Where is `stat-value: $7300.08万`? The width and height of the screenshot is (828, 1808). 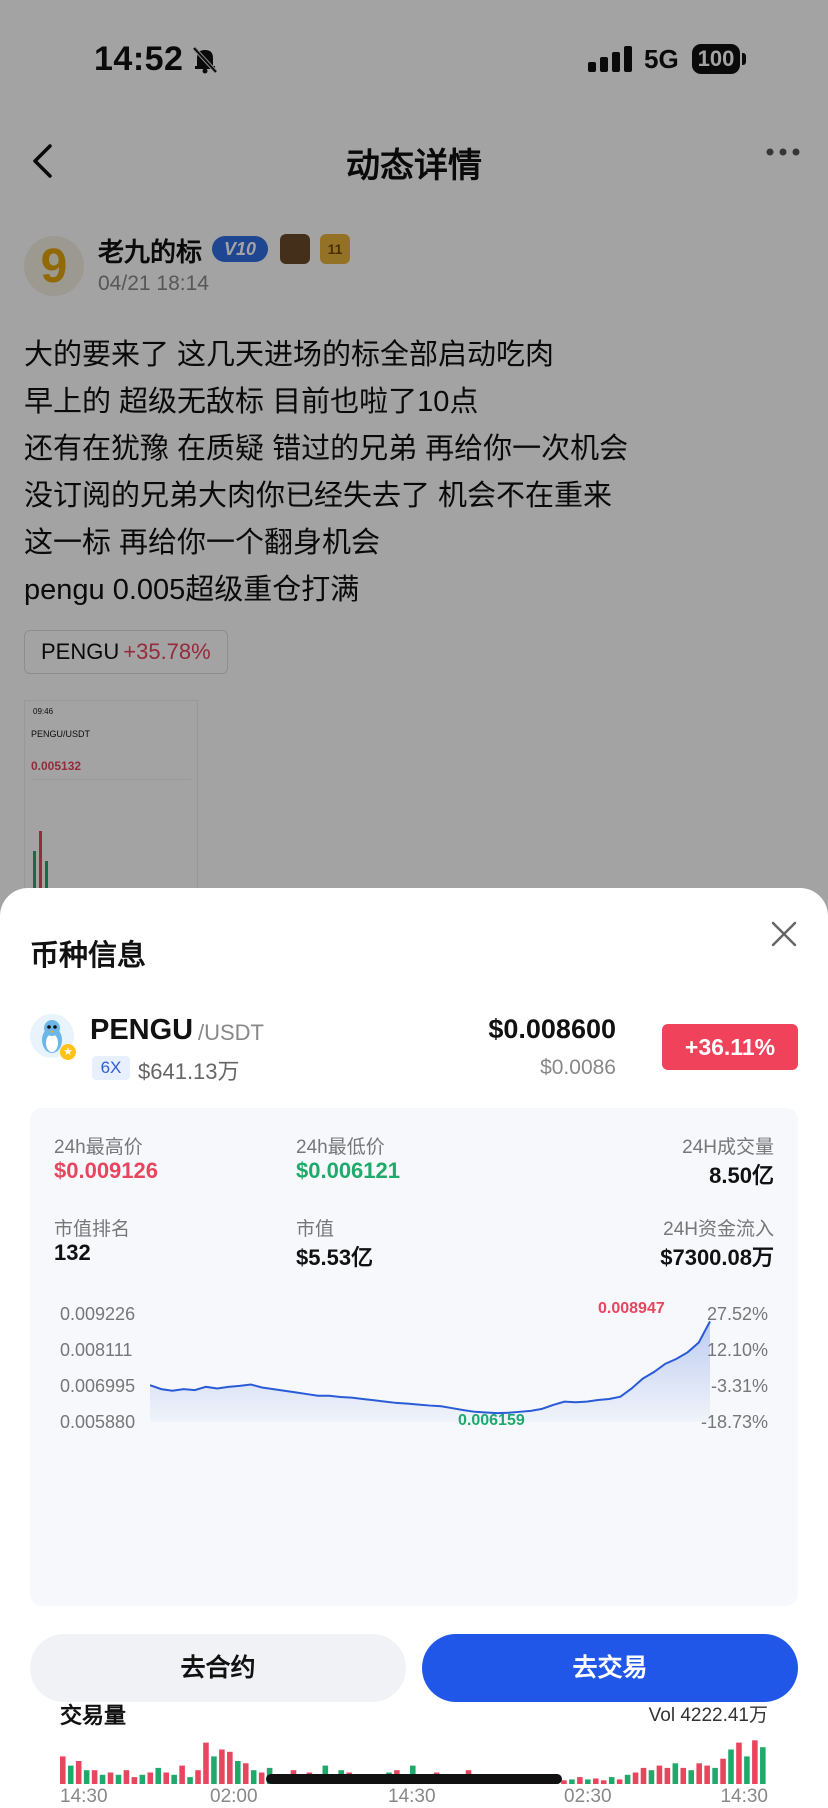 stat-value: $7300.08万 is located at coordinates (717, 1257).